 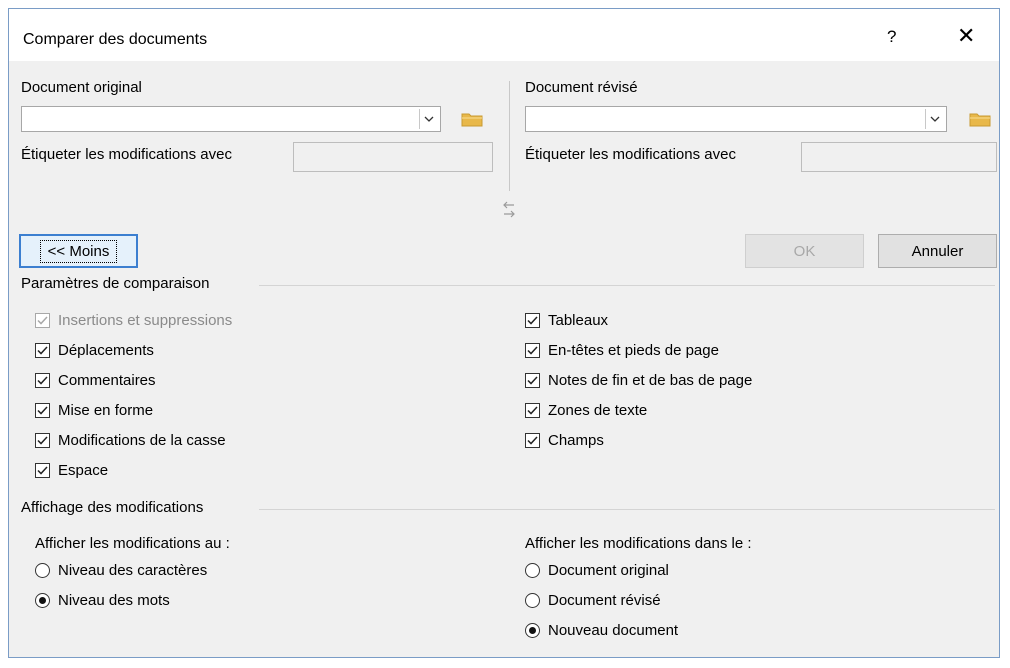 I want to click on original-label-changes-field, so click(x=393, y=157).